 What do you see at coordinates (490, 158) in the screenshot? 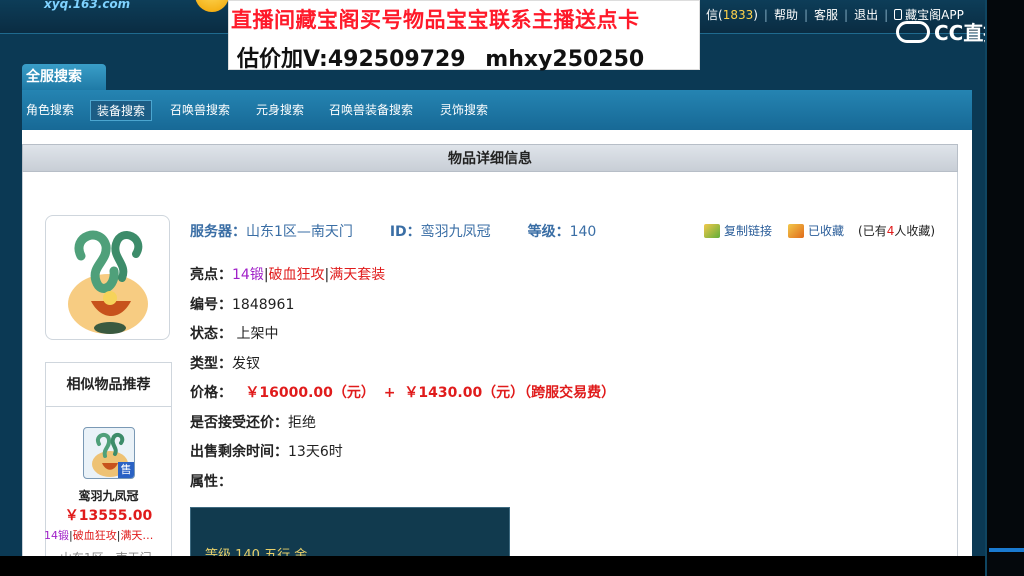
I see `detail-header: 物品详细信息` at bounding box center [490, 158].